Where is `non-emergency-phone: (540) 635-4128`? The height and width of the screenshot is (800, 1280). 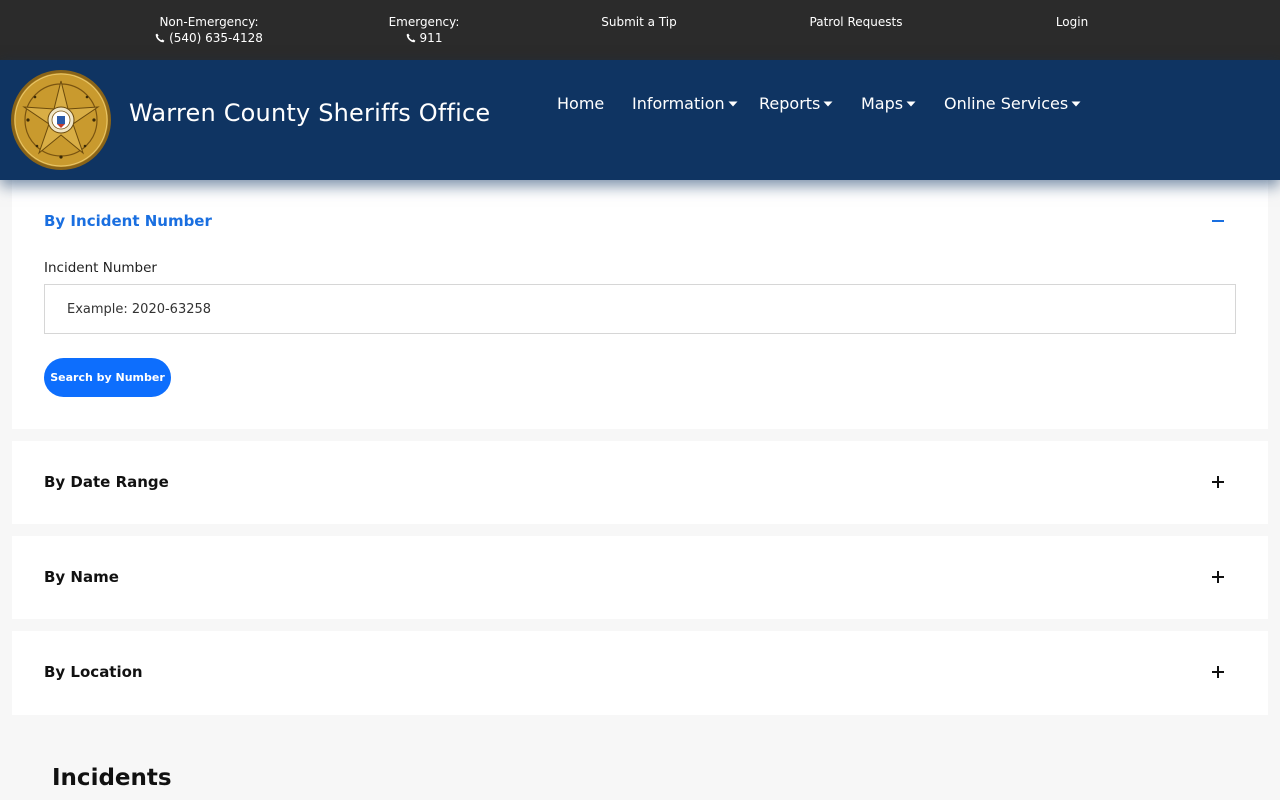
non-emergency-phone: (540) 635-4128 is located at coordinates (216, 38).